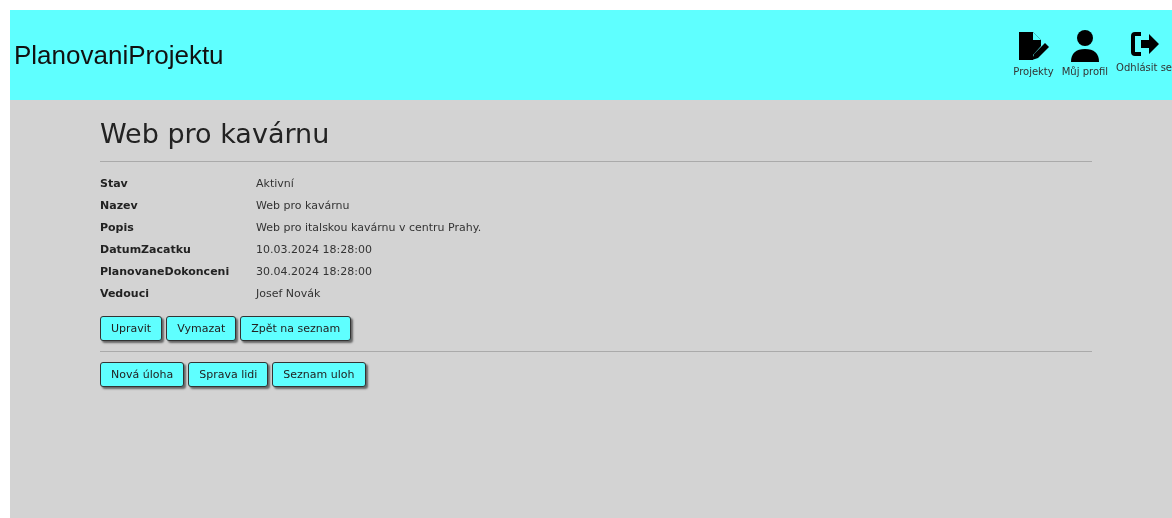 Image resolution: width=1172 pixels, height=518 pixels. Describe the element at coordinates (114, 184) in the screenshot. I see `detail-label: Stav` at that location.